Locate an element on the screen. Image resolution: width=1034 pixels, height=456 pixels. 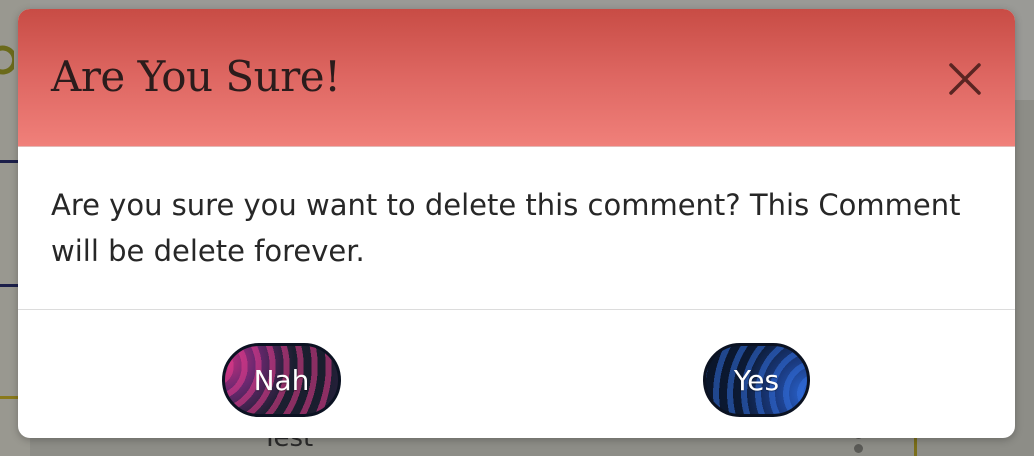
close-icon is located at coordinates (965, 79).